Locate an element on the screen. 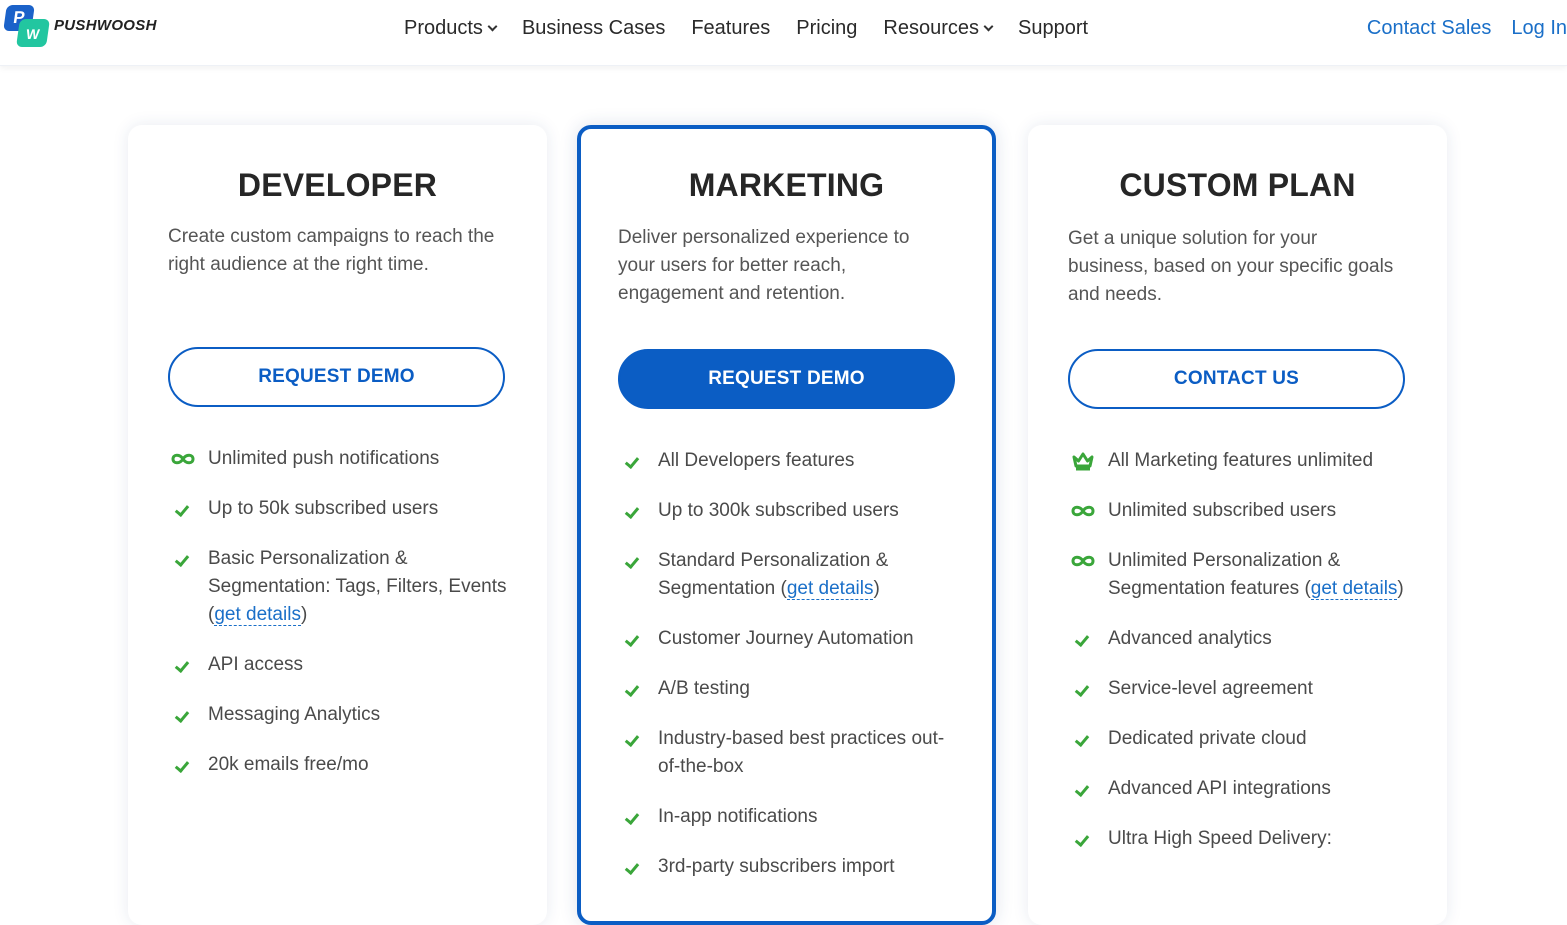 This screenshot has width=1567, height=925. nav-products: Products is located at coordinates (451, 28).